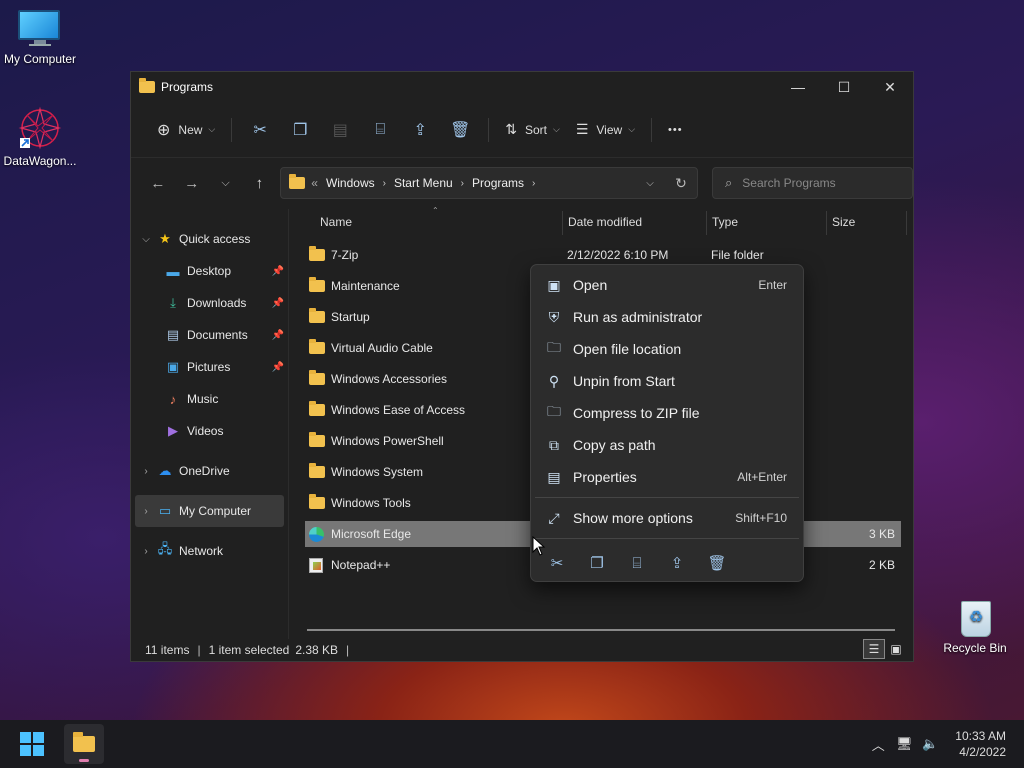  What do you see at coordinates (667, 518) in the screenshot?
I see `menu-item-show-more-options: ⤢ Show more options Shift+F10` at bounding box center [667, 518].